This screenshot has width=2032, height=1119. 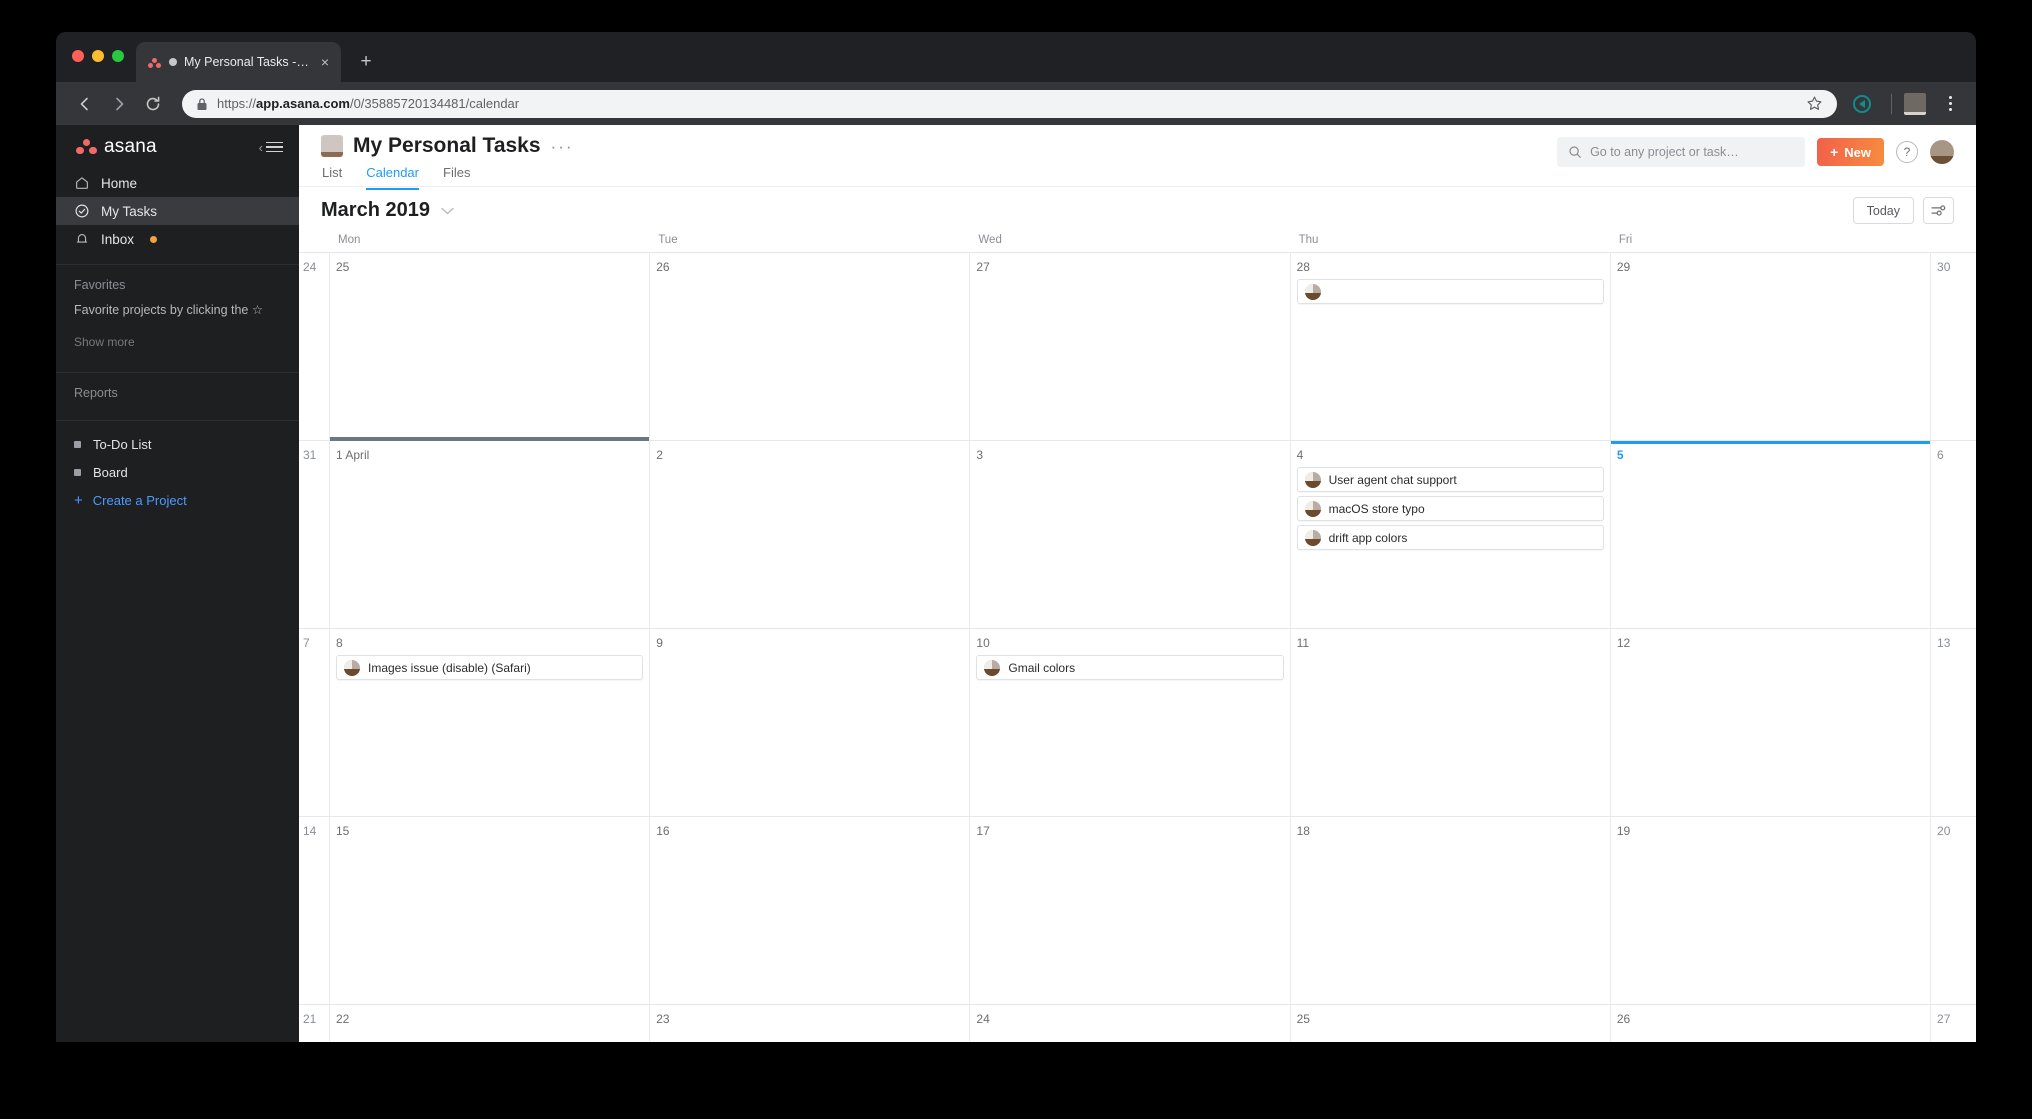 What do you see at coordinates (1953, 1023) in the screenshot?
I see `calendar-day-cell-sat: 27` at bounding box center [1953, 1023].